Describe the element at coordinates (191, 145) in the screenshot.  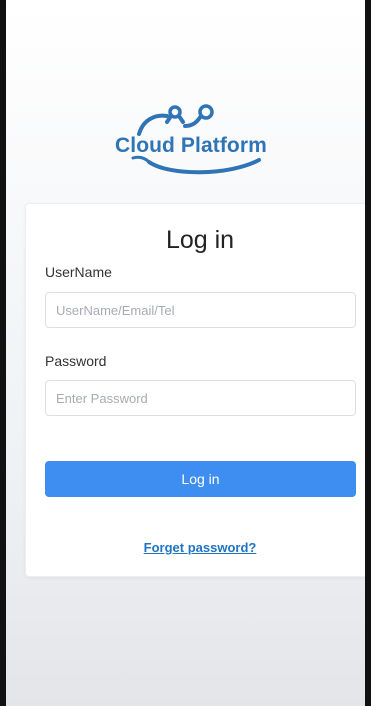
I see `brand-name: Cloud Platform` at that location.